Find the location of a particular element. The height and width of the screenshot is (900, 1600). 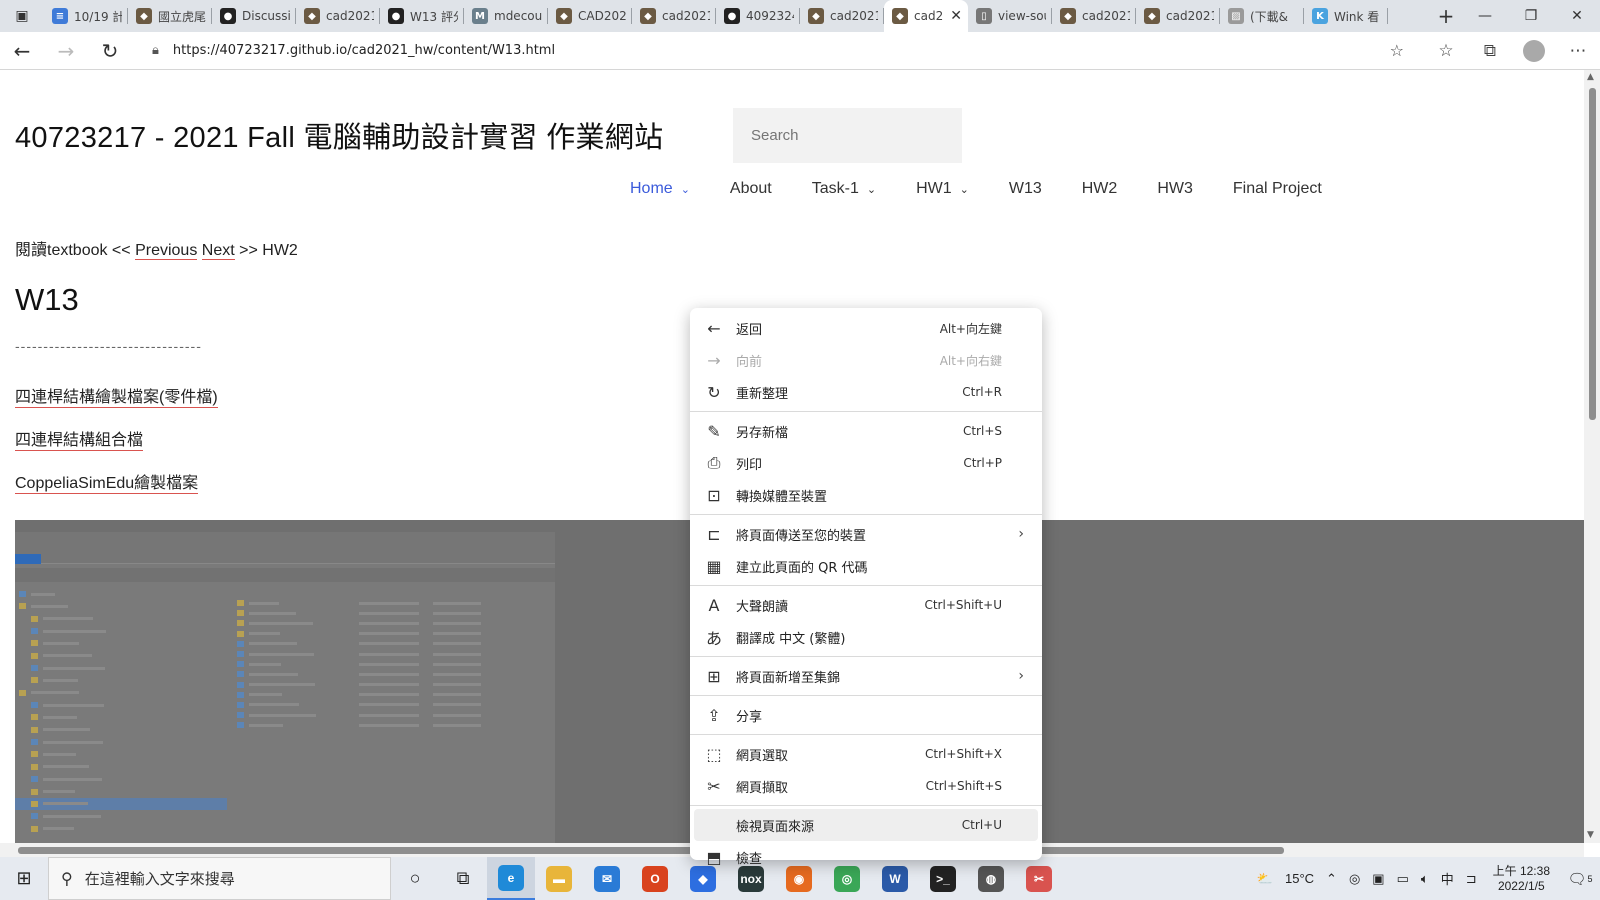

file-explorer-icon: ▬ is located at coordinates (559, 878).